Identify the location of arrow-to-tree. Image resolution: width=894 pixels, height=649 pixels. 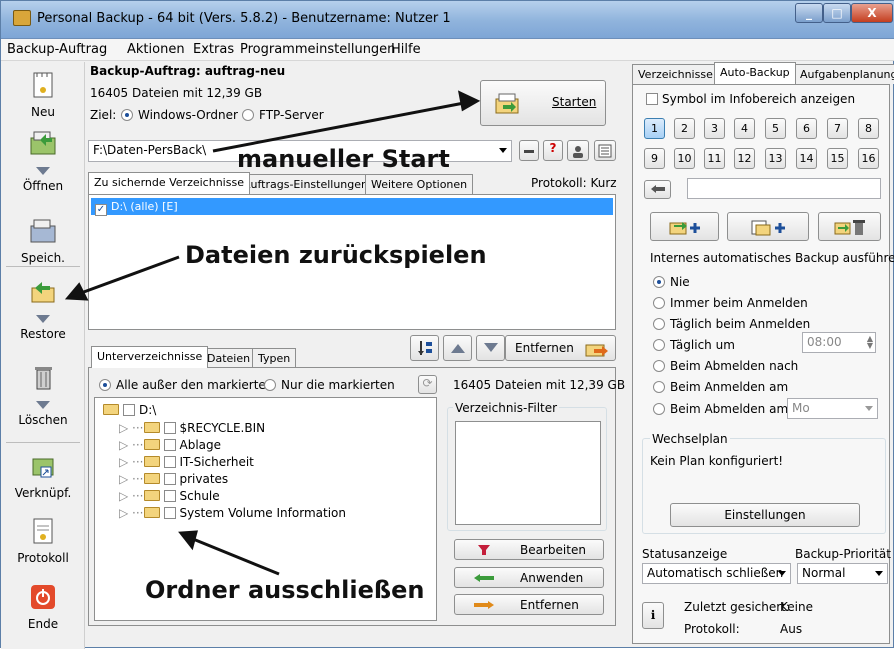
(236, 556).